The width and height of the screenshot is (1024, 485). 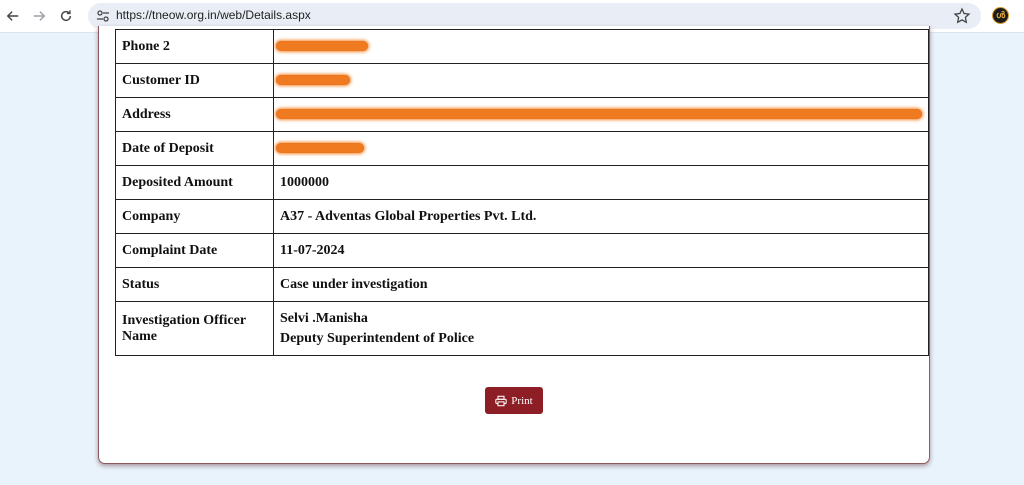 I want to click on print-button: Print, so click(x=514, y=400).